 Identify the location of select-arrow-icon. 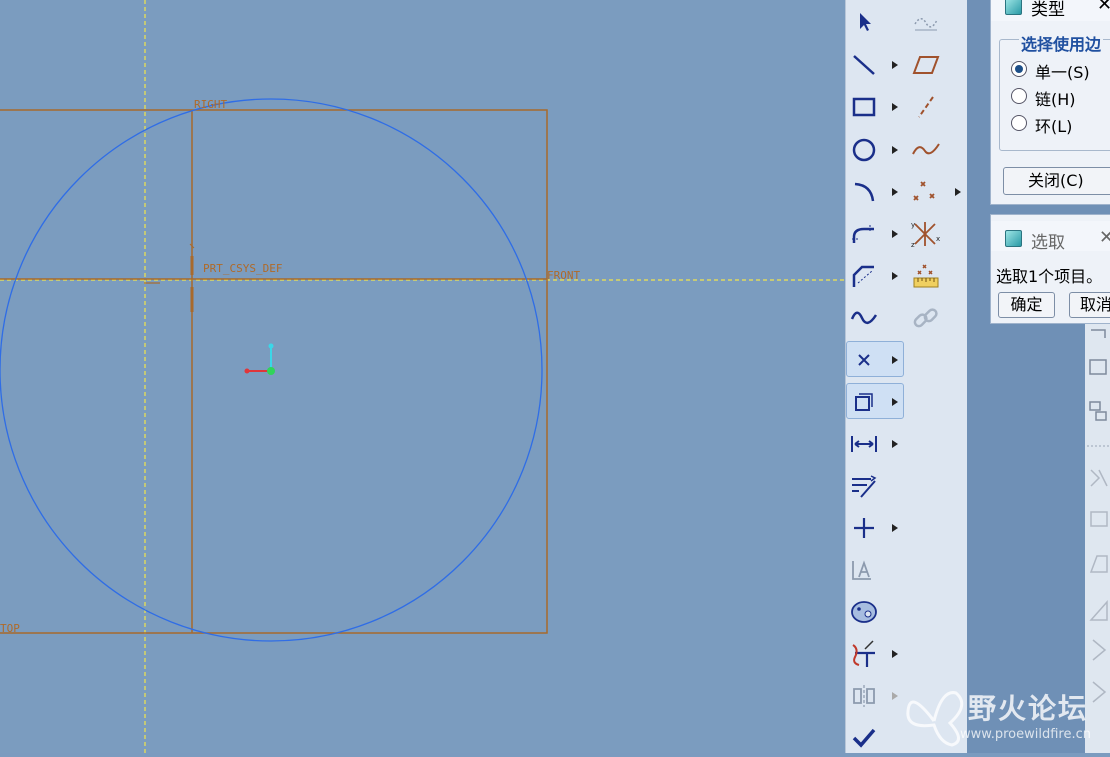
(865, 22).